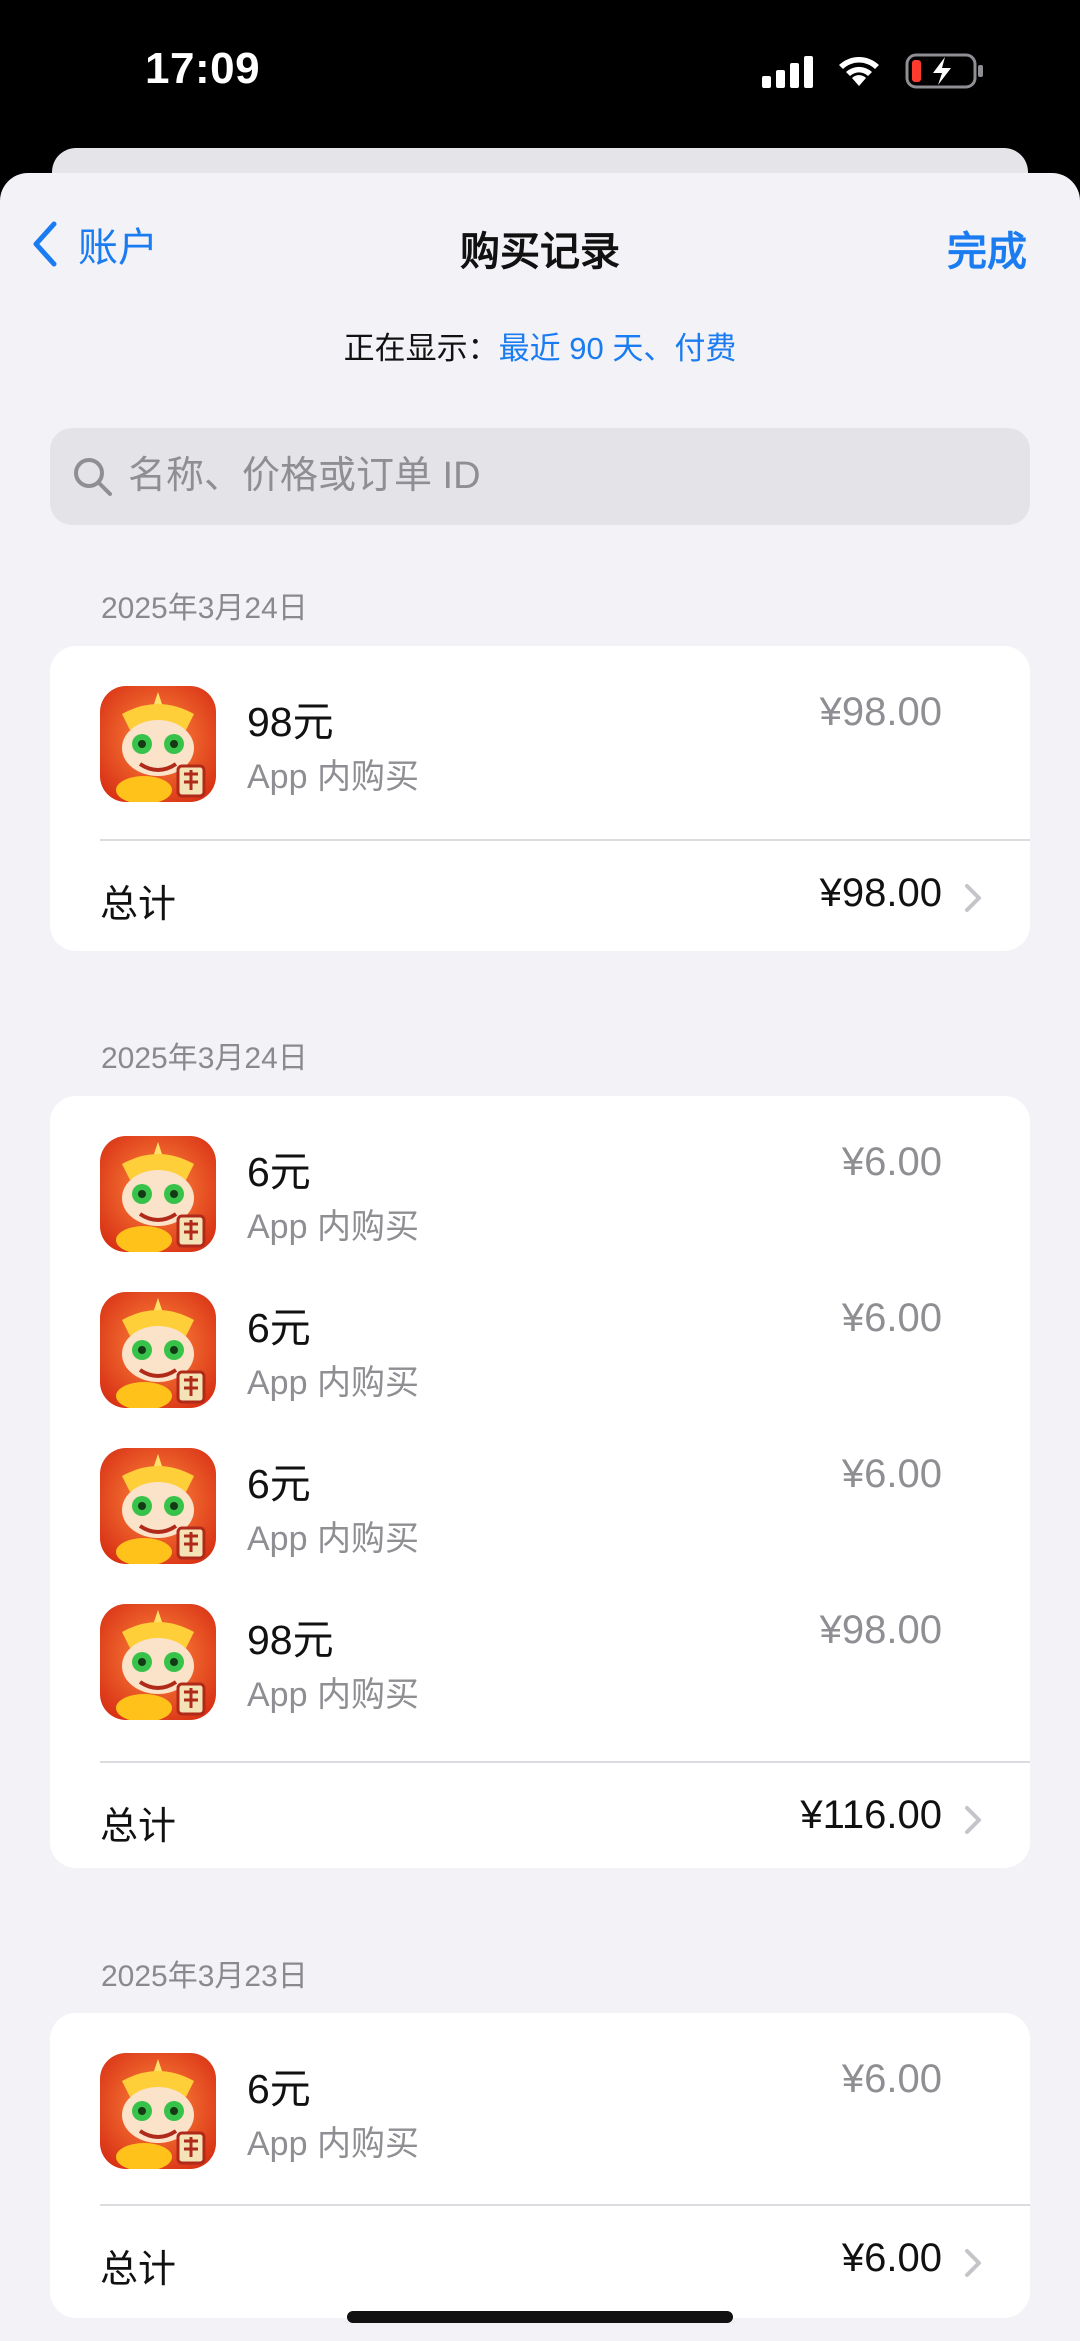  What do you see at coordinates (618, 348) in the screenshot?
I see `filter-link: 最近 90 天、付费` at bounding box center [618, 348].